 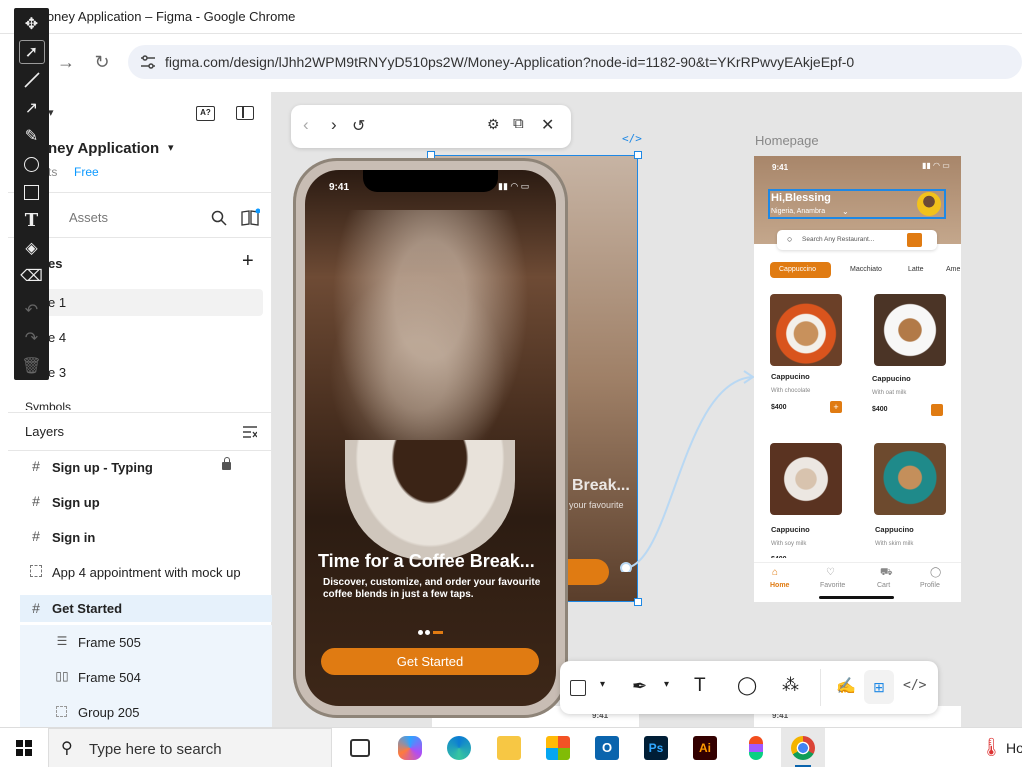 What do you see at coordinates (31, 248) in the screenshot?
I see `fill-tool-icon: ◈` at bounding box center [31, 248].